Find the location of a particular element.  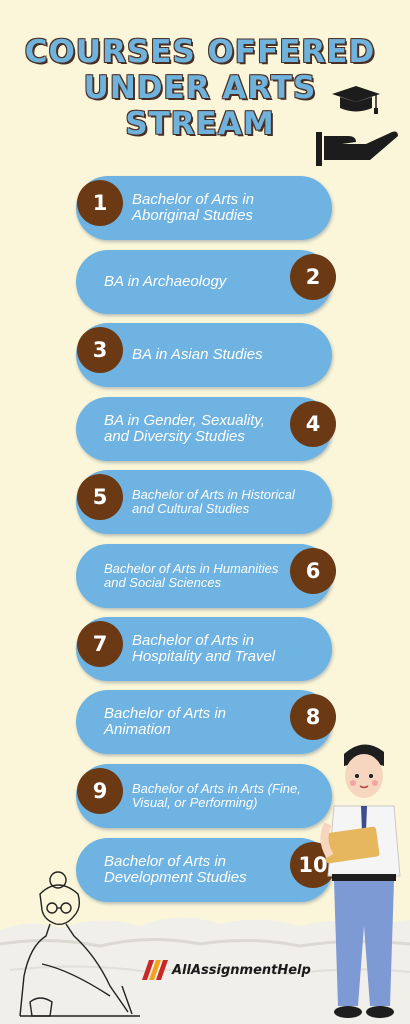

title-line-2: UNDER ARTS is located at coordinates (200, 88).